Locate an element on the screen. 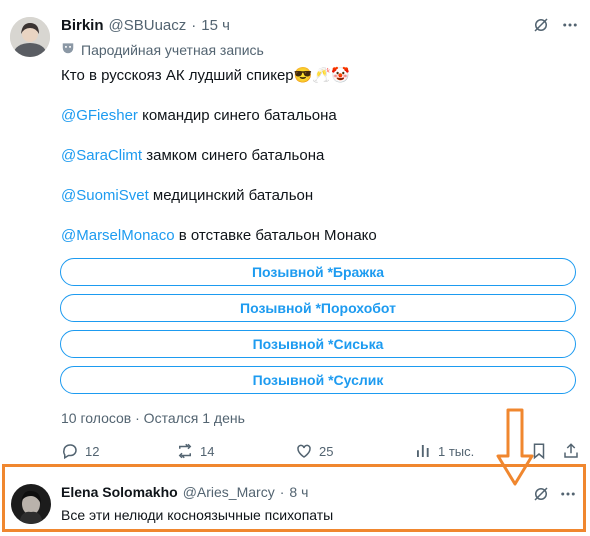 The height and width of the screenshot is (536, 590). line-text: командир синего батальона is located at coordinates (237, 115).